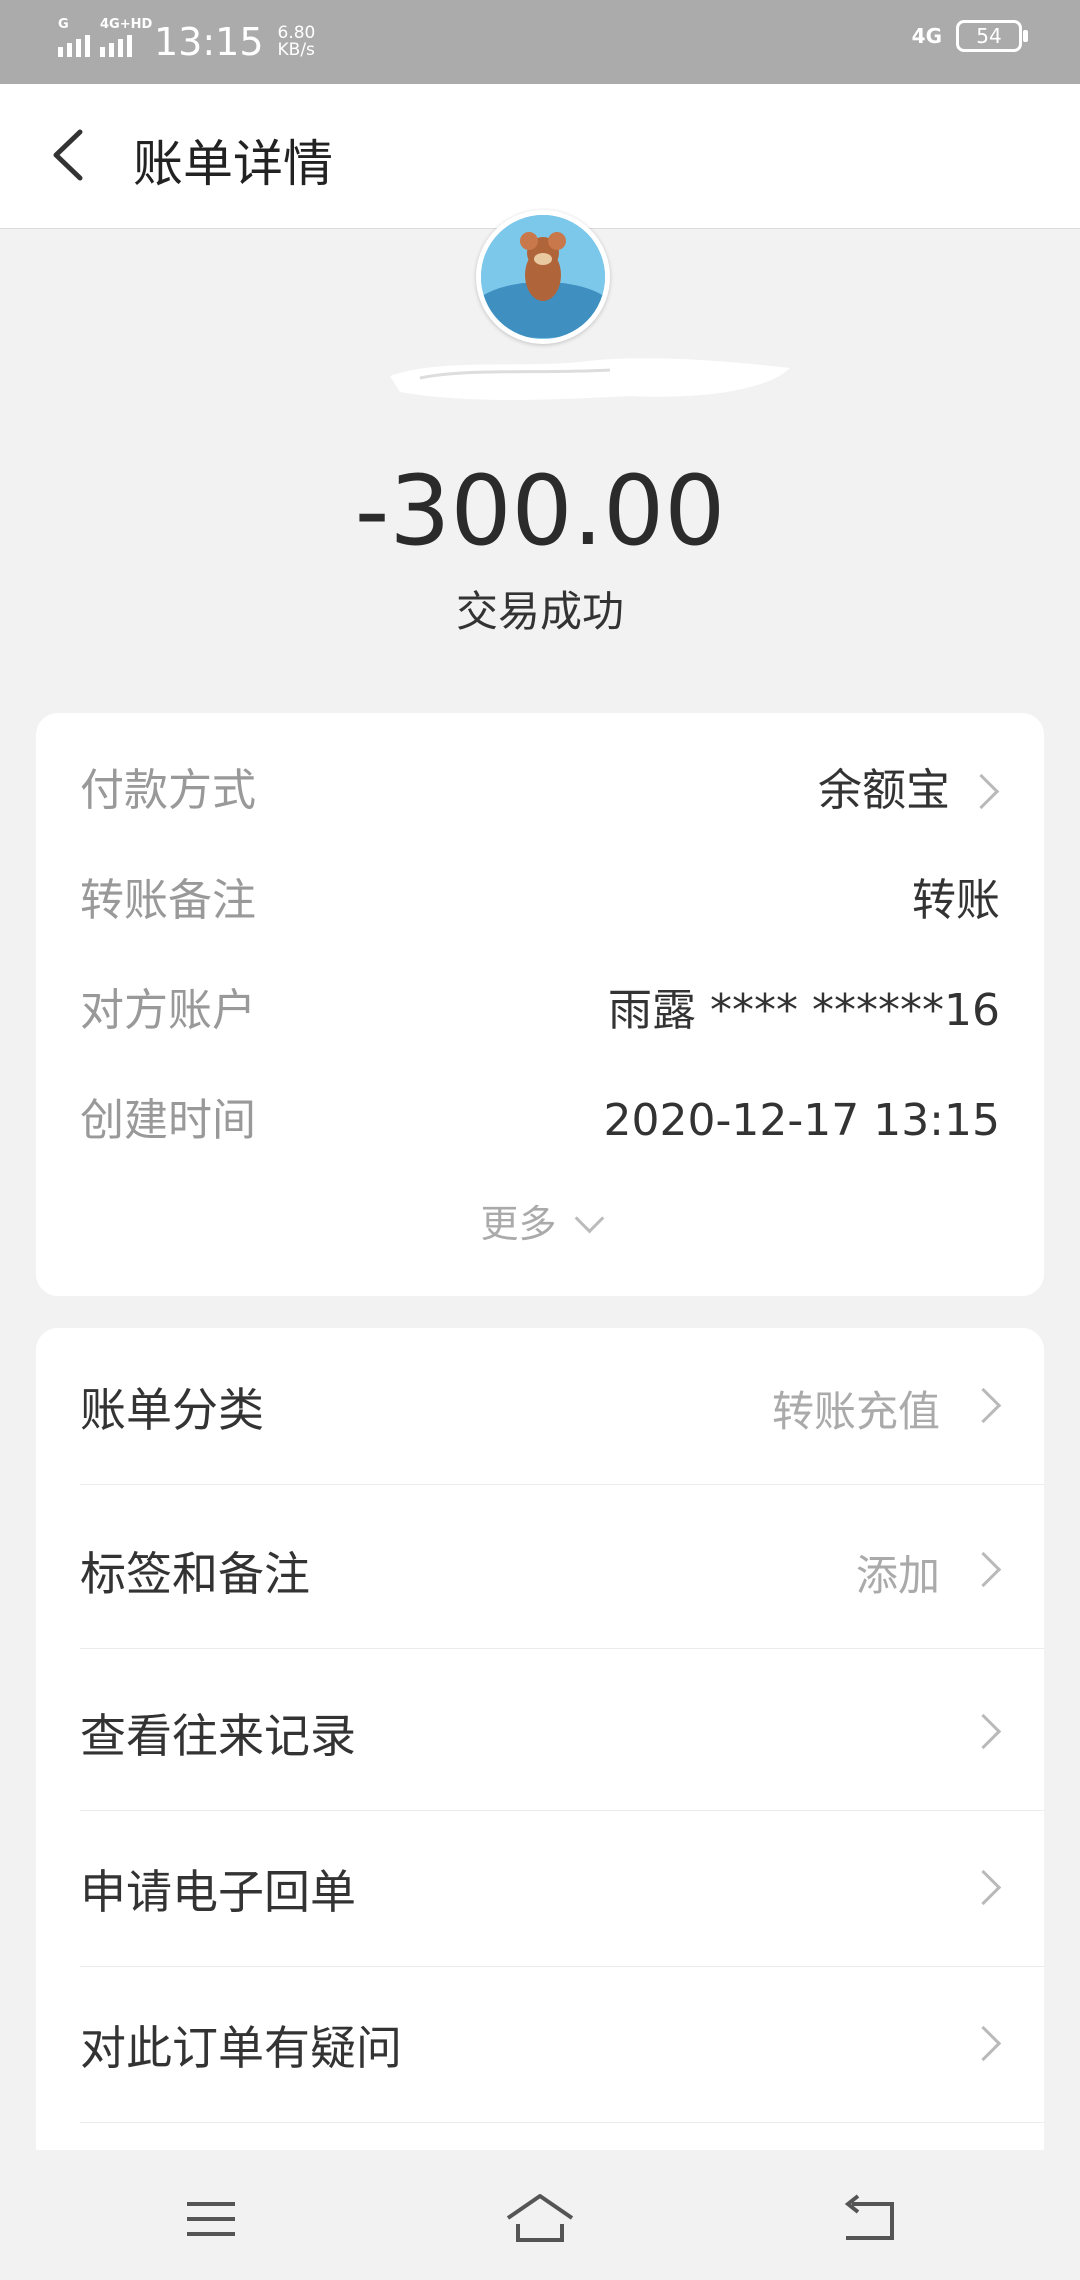  Describe the element at coordinates (168, 790) in the screenshot. I see `payment-method-label: 付款方式` at that location.